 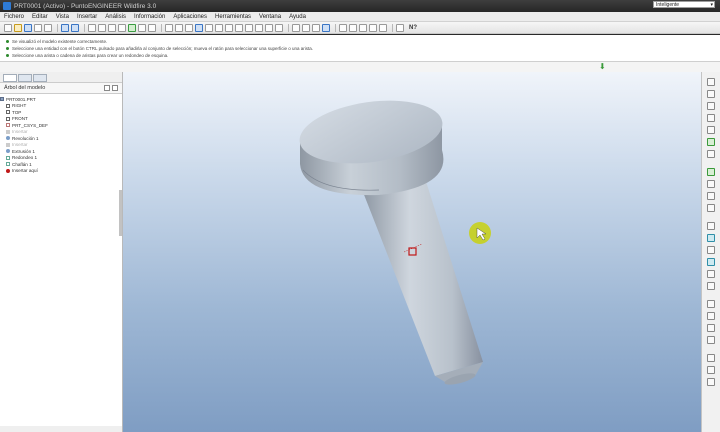 I want to click on revolve-tool-icon, so click(x=711, y=184).